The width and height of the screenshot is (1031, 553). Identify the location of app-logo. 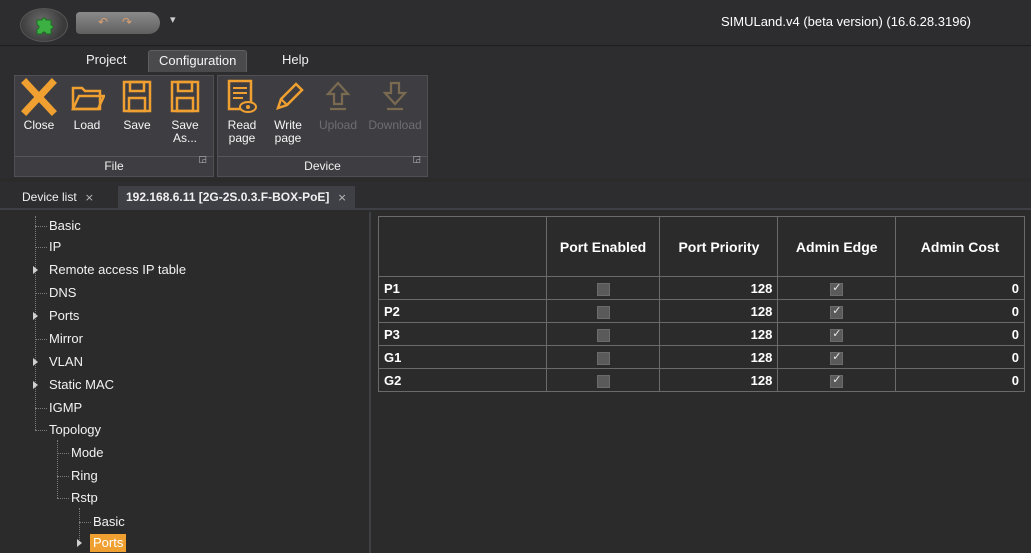
(44, 25).